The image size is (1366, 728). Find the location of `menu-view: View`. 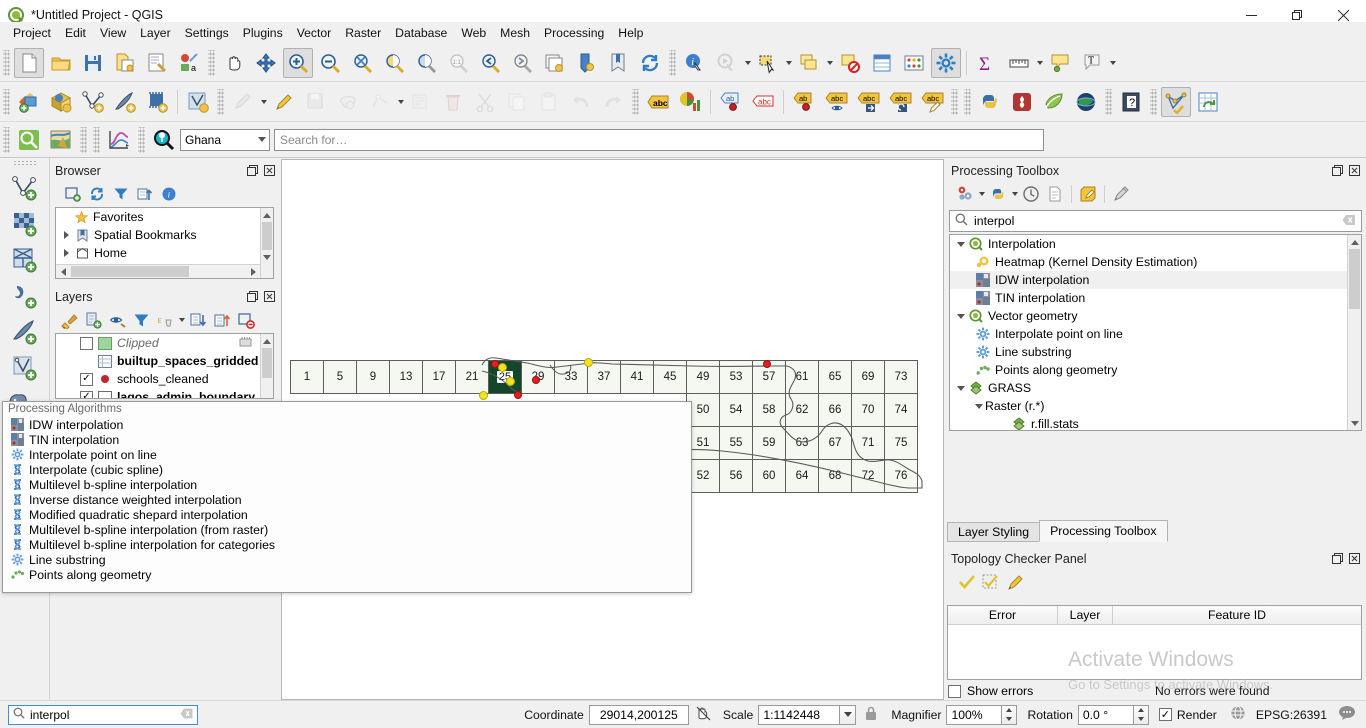

menu-view: View is located at coordinates (113, 33).